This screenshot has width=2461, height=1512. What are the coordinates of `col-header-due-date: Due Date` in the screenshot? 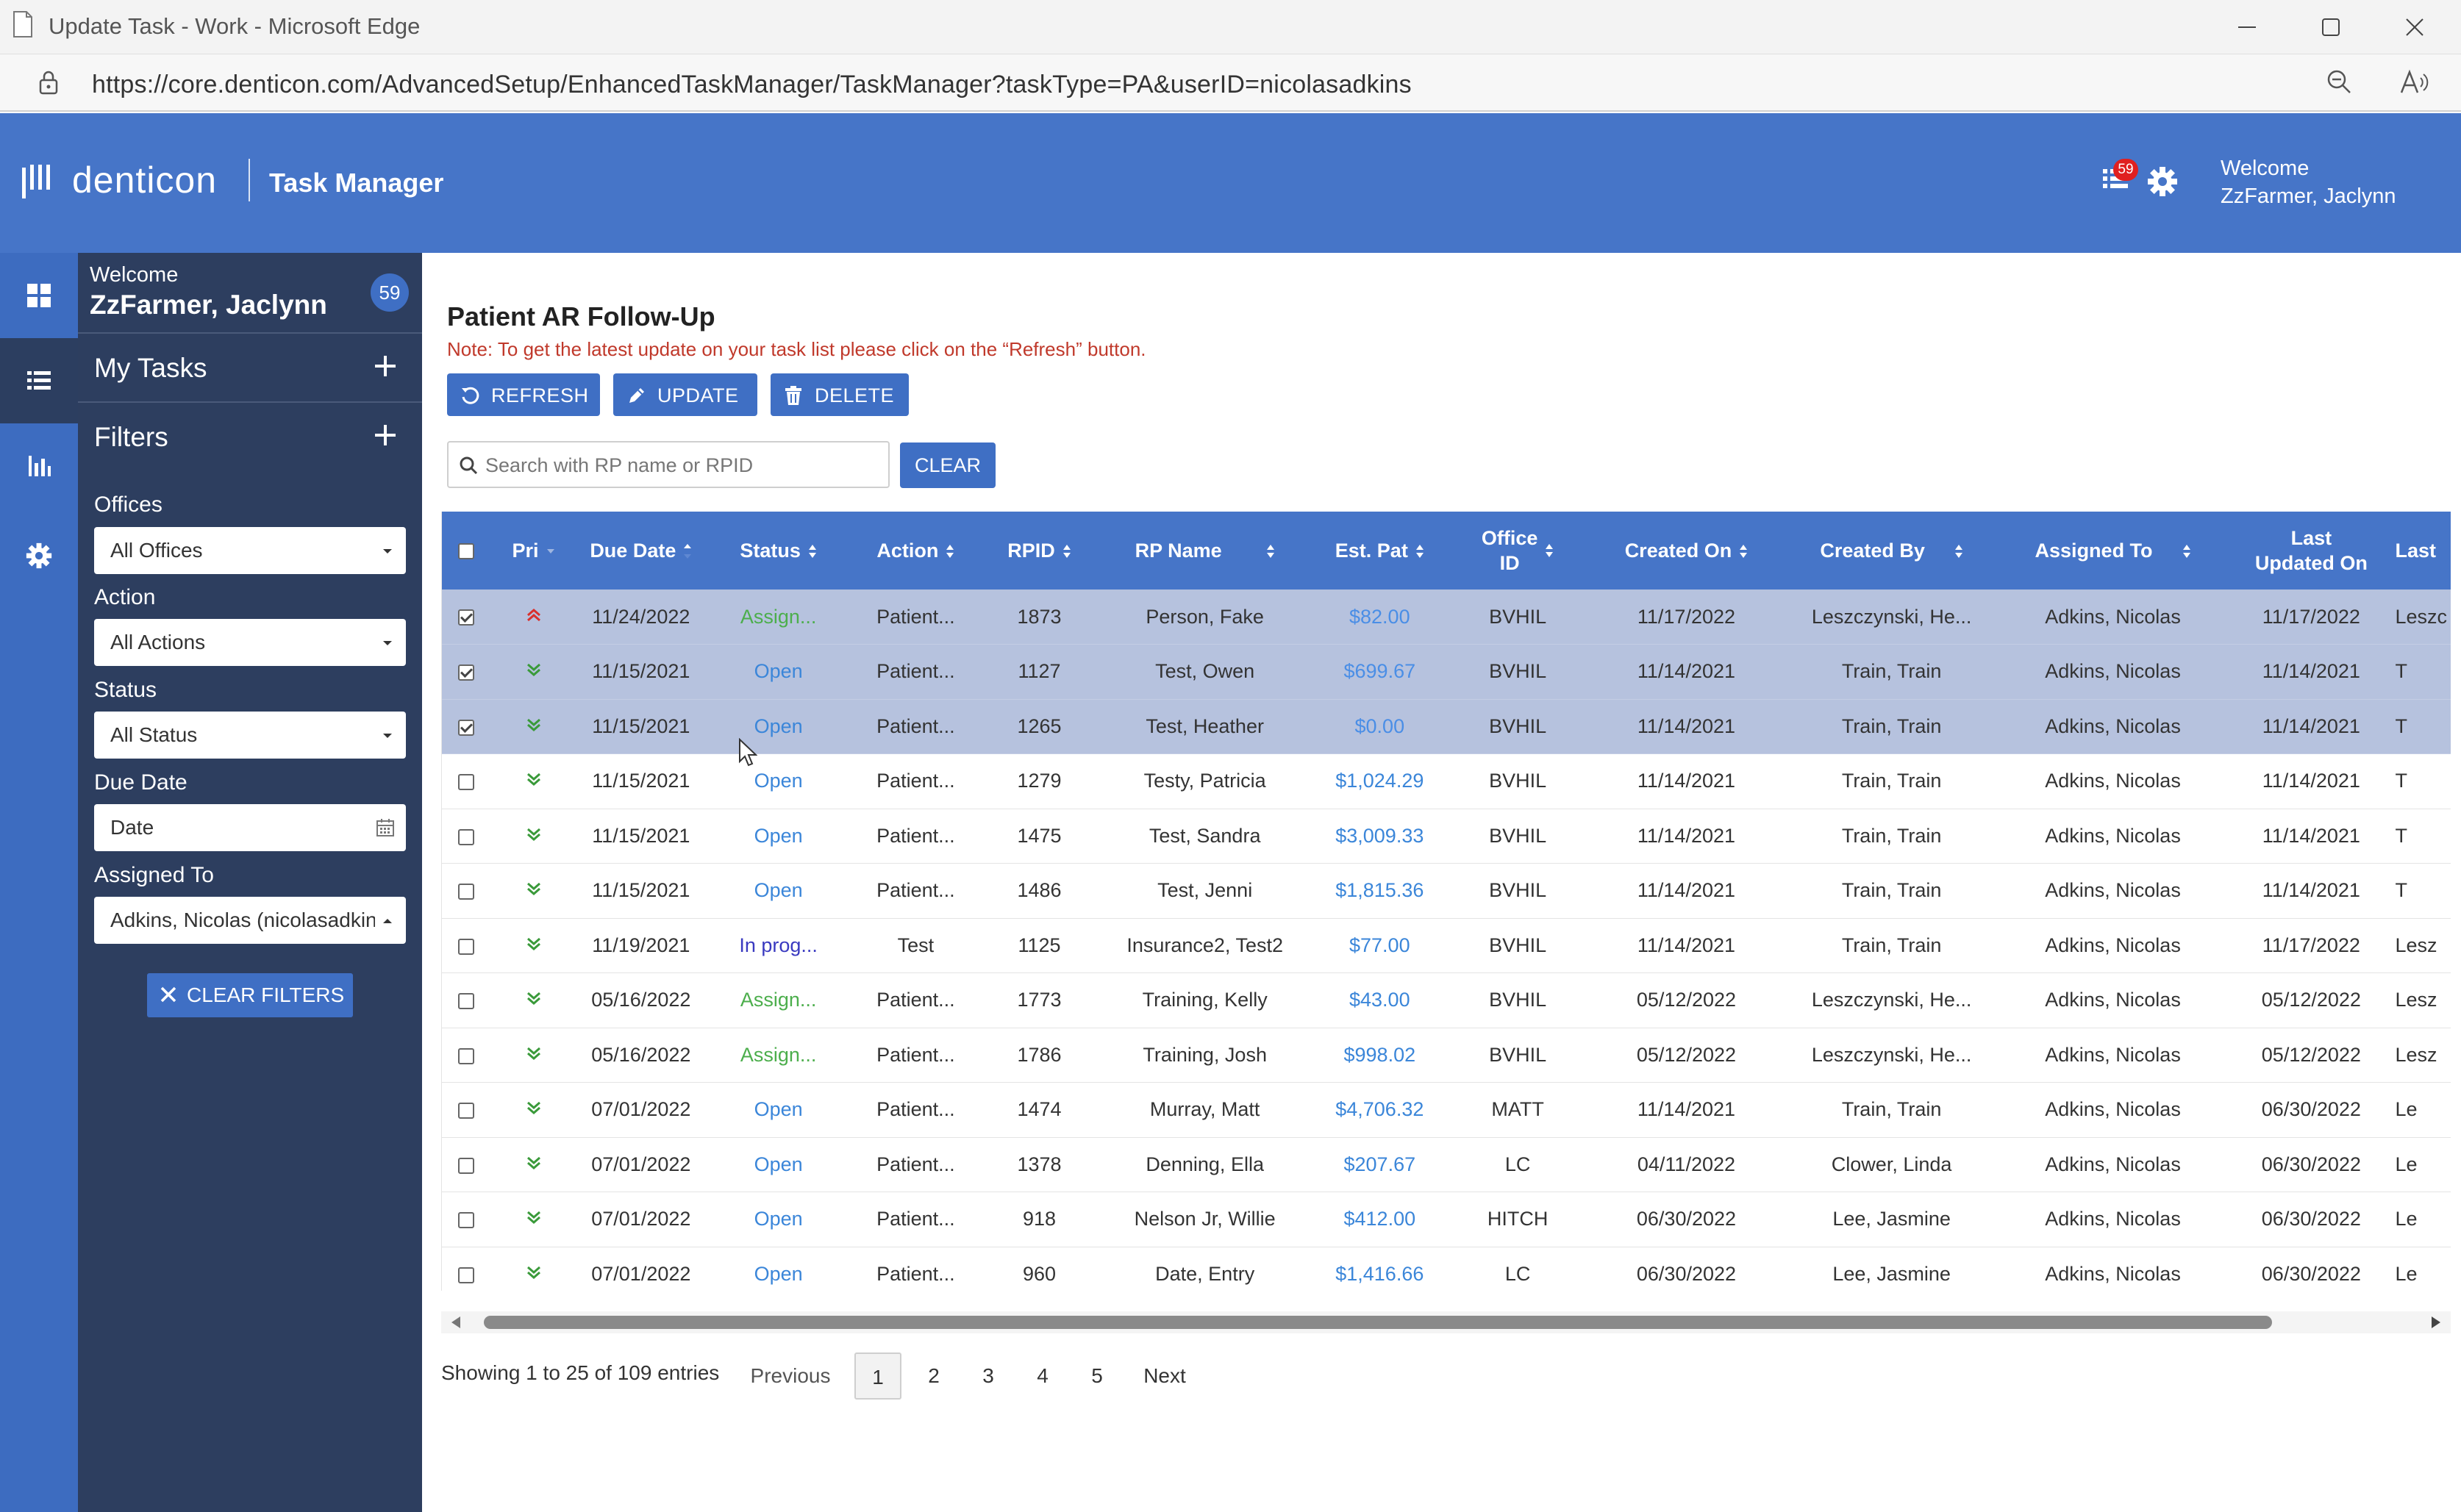 It's located at (641, 551).